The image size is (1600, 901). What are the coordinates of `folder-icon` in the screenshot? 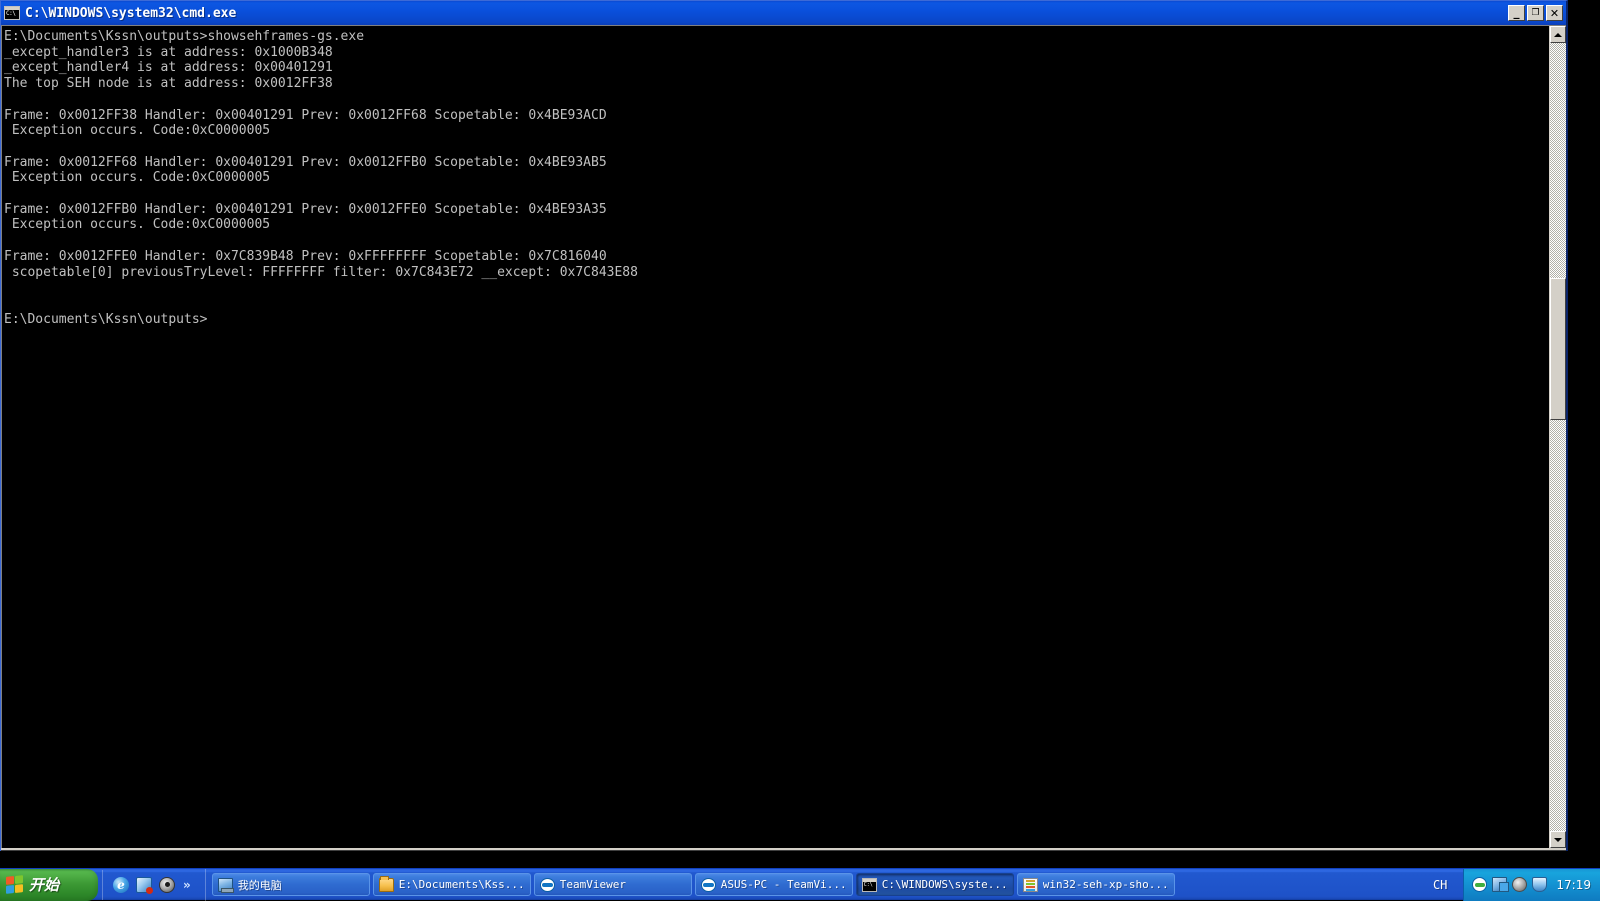 It's located at (386, 885).